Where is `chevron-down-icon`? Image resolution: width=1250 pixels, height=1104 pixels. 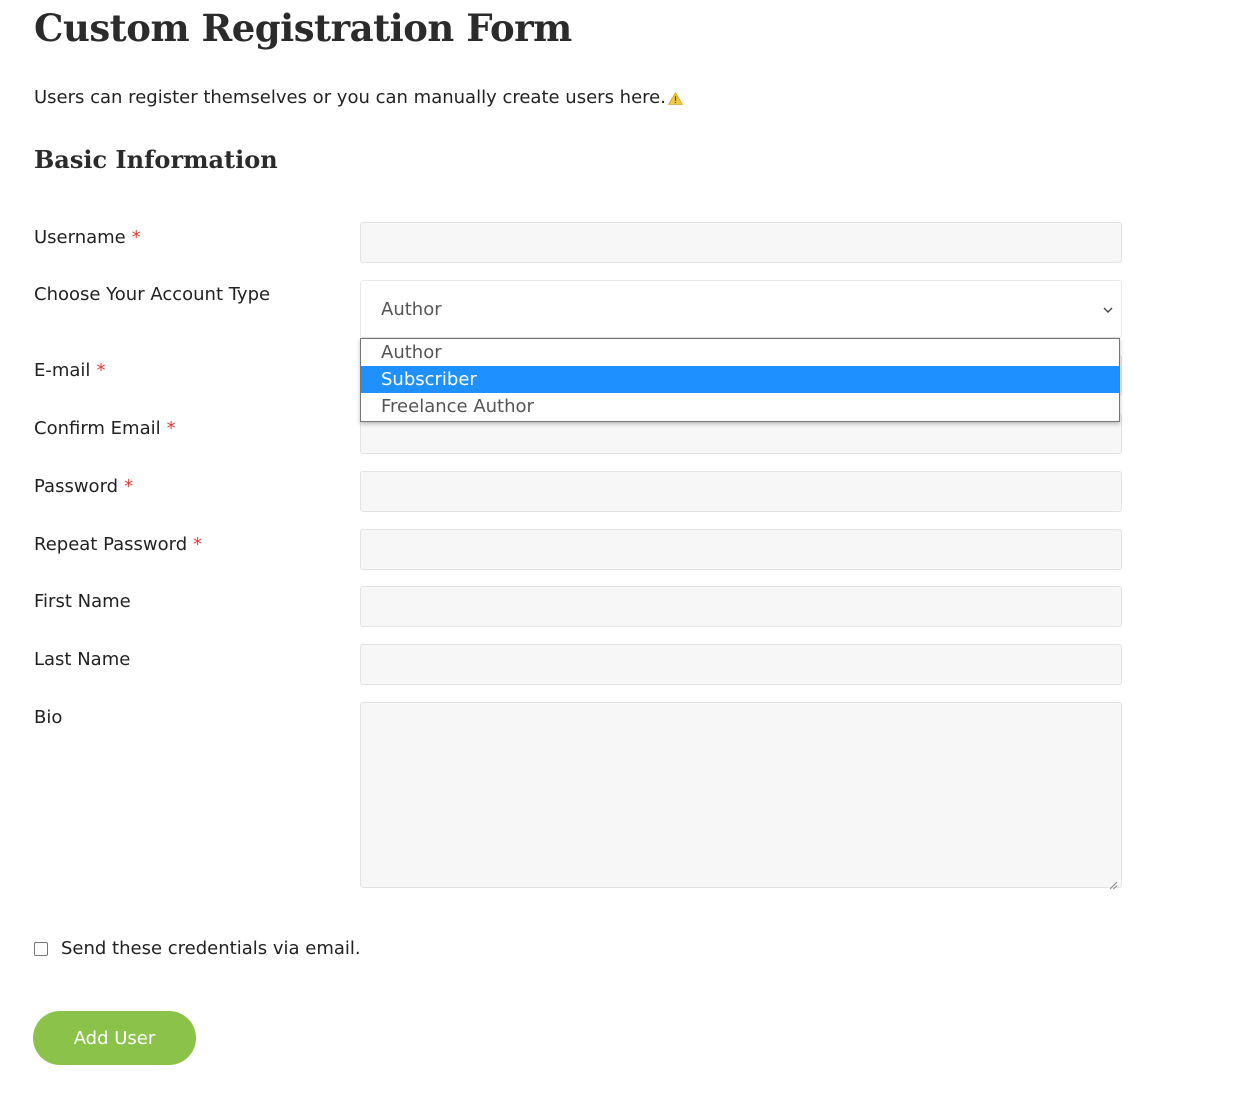
chevron-down-icon is located at coordinates (1108, 311).